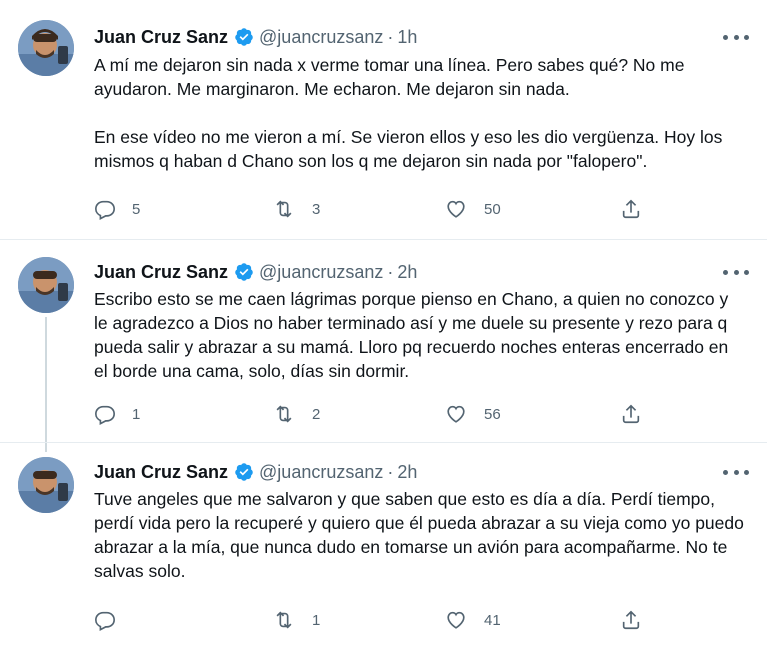 The image size is (767, 649). Describe the element at coordinates (316, 620) in the screenshot. I see `retweet-count: 1` at that location.